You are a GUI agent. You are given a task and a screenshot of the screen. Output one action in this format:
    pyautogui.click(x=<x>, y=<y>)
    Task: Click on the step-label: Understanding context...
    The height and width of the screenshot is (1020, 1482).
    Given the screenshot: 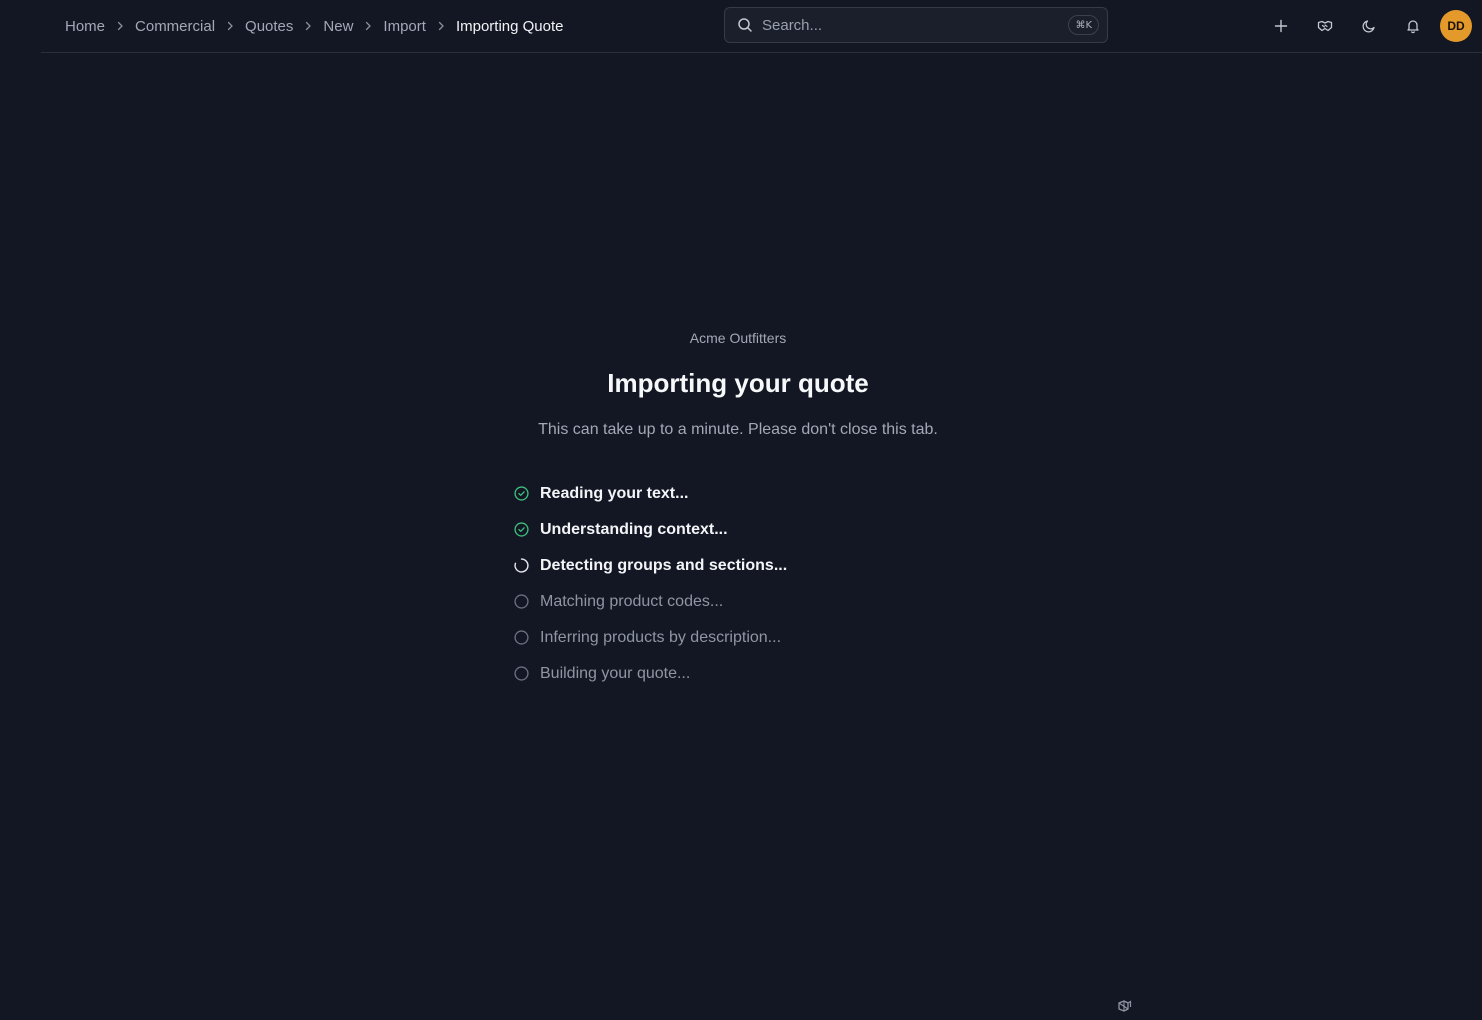 What is the action you would take?
    pyautogui.click(x=634, y=529)
    